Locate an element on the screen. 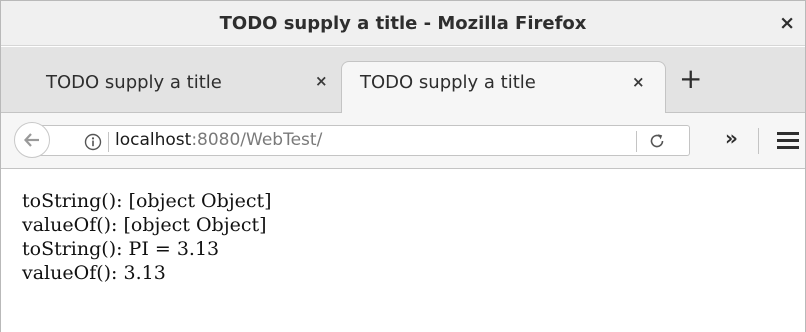 The width and height of the screenshot is (806, 332). url-host: localhost is located at coordinates (153, 140).